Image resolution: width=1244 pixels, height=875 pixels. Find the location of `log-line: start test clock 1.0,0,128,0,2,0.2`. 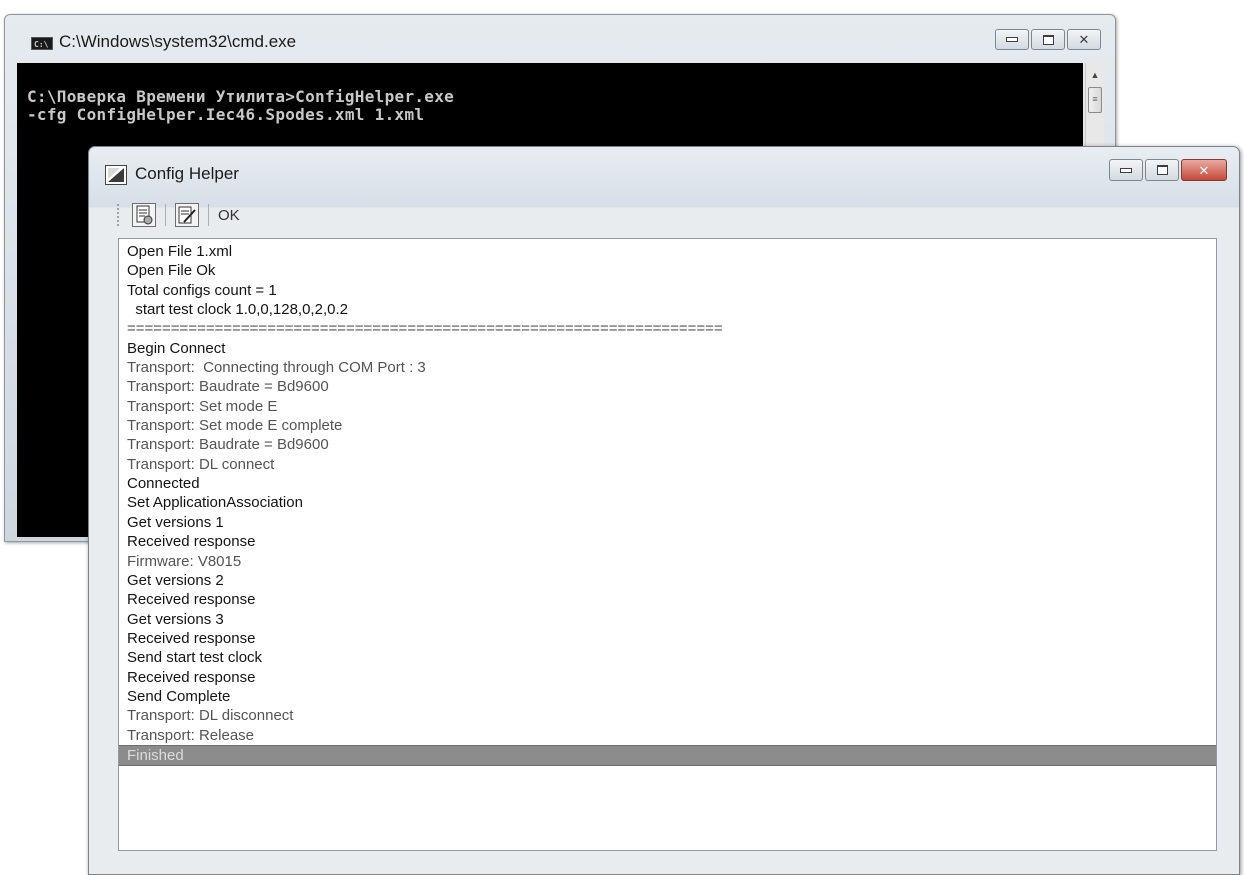

log-line: start test clock 1.0,0,128,0,2,0.2 is located at coordinates (667, 309).